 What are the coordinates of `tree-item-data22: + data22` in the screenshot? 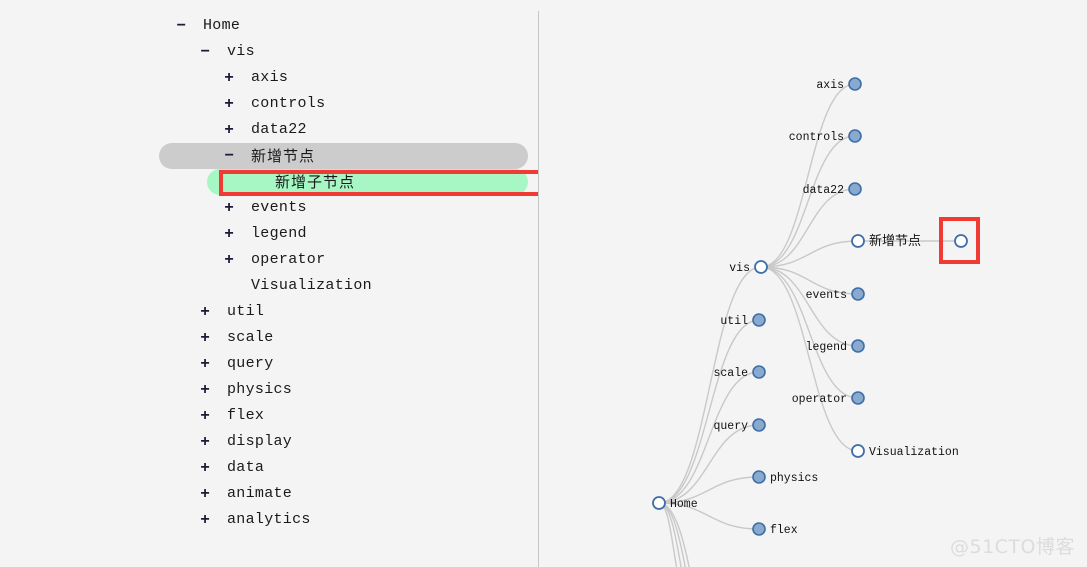 It's located at (264, 130).